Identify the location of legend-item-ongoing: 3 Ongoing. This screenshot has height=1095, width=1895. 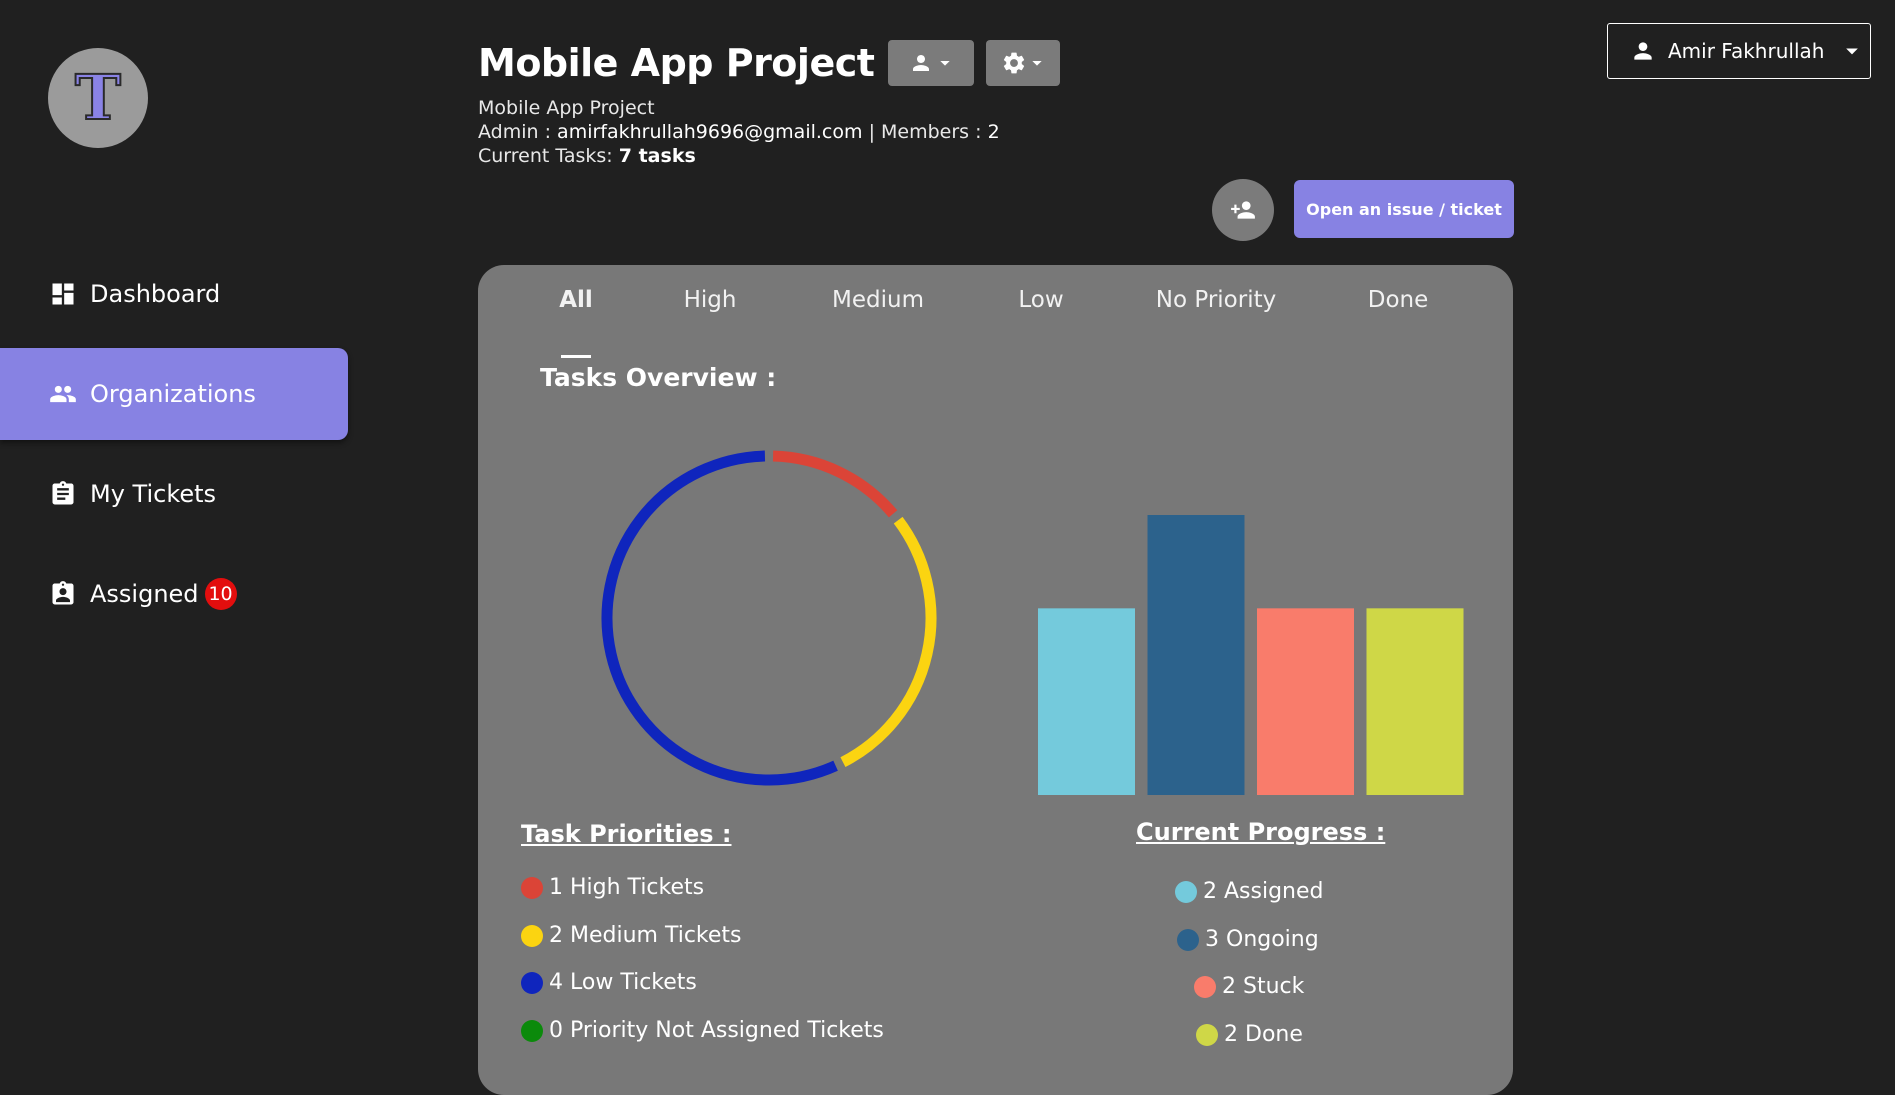
(1248, 939).